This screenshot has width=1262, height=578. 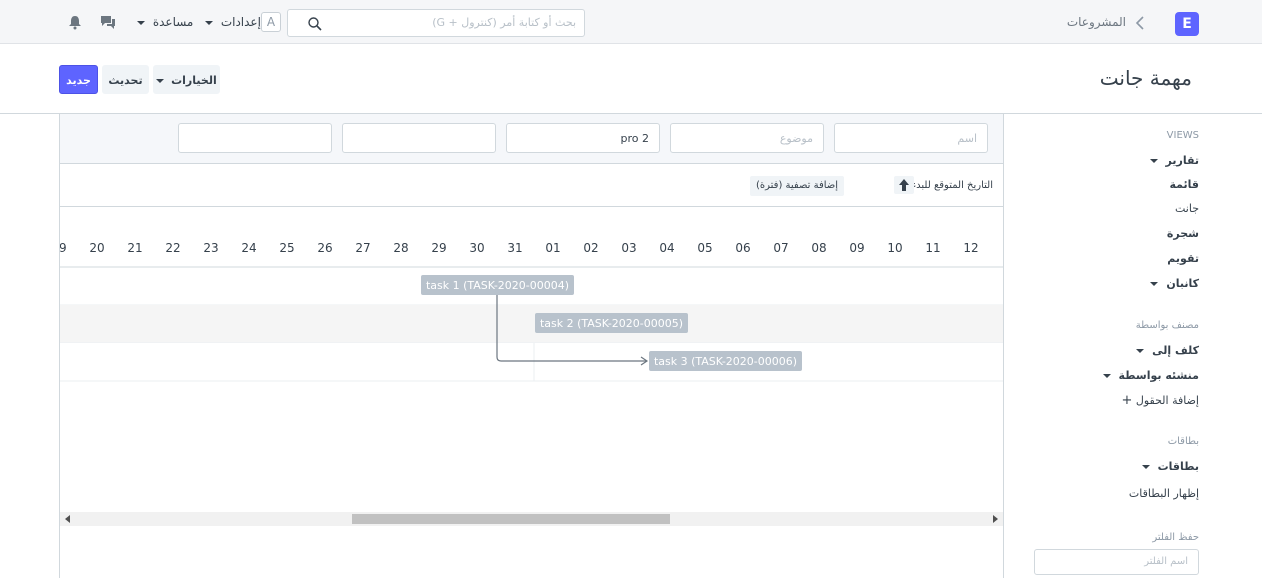 I want to click on sidebar-item-reports: تقارير, so click(x=1174, y=160).